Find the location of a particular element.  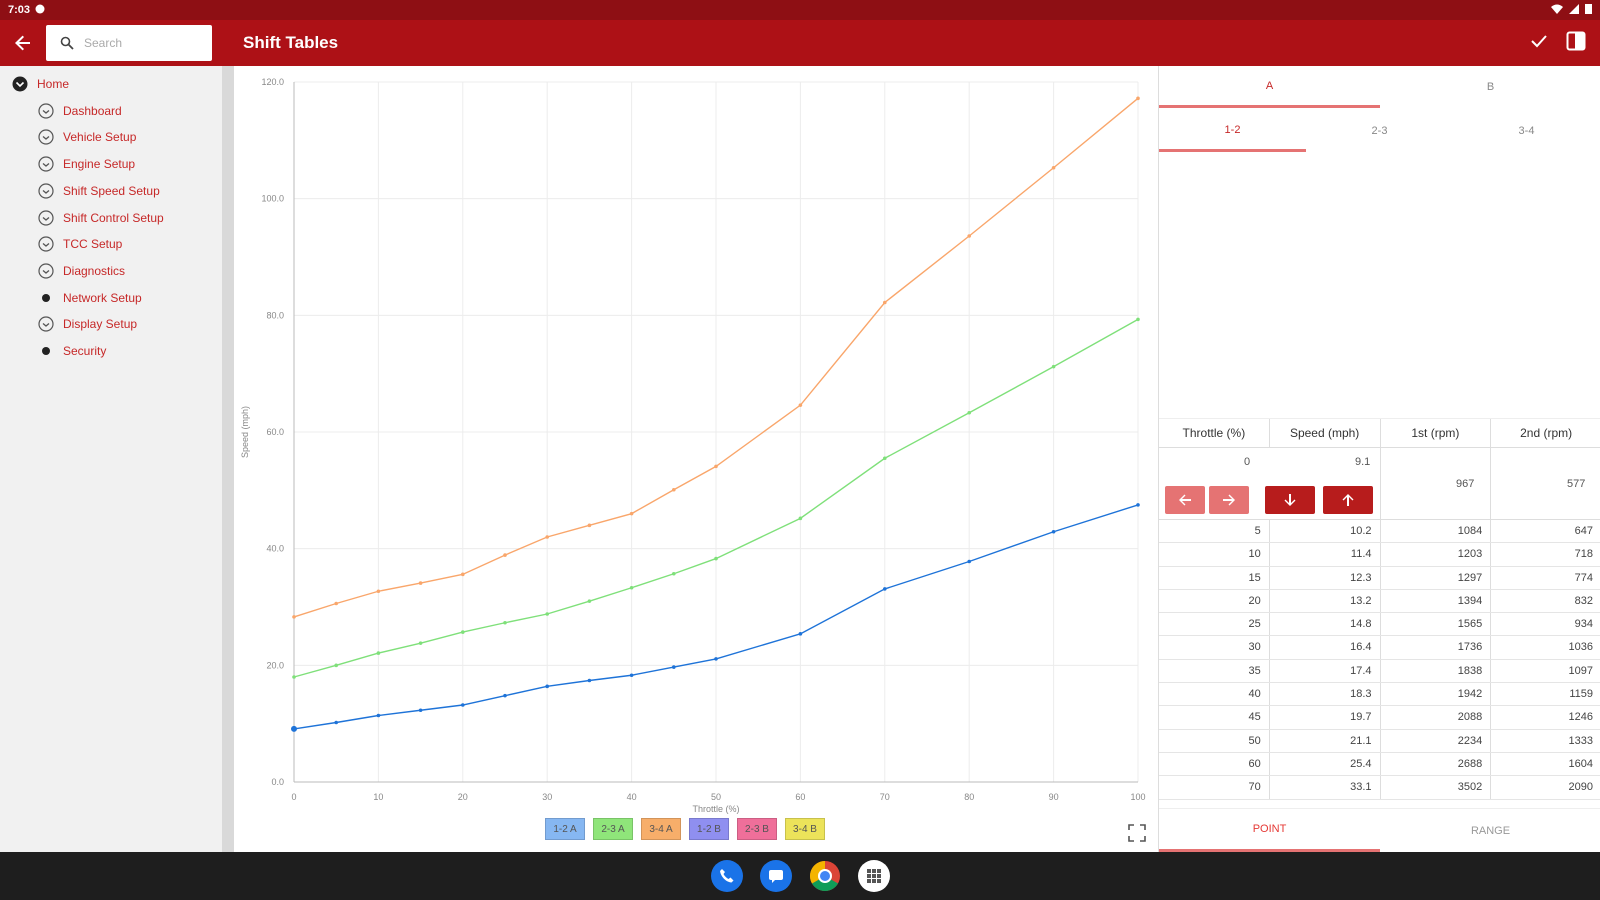

x-axis-label: Throttle (%) is located at coordinates (715, 809).